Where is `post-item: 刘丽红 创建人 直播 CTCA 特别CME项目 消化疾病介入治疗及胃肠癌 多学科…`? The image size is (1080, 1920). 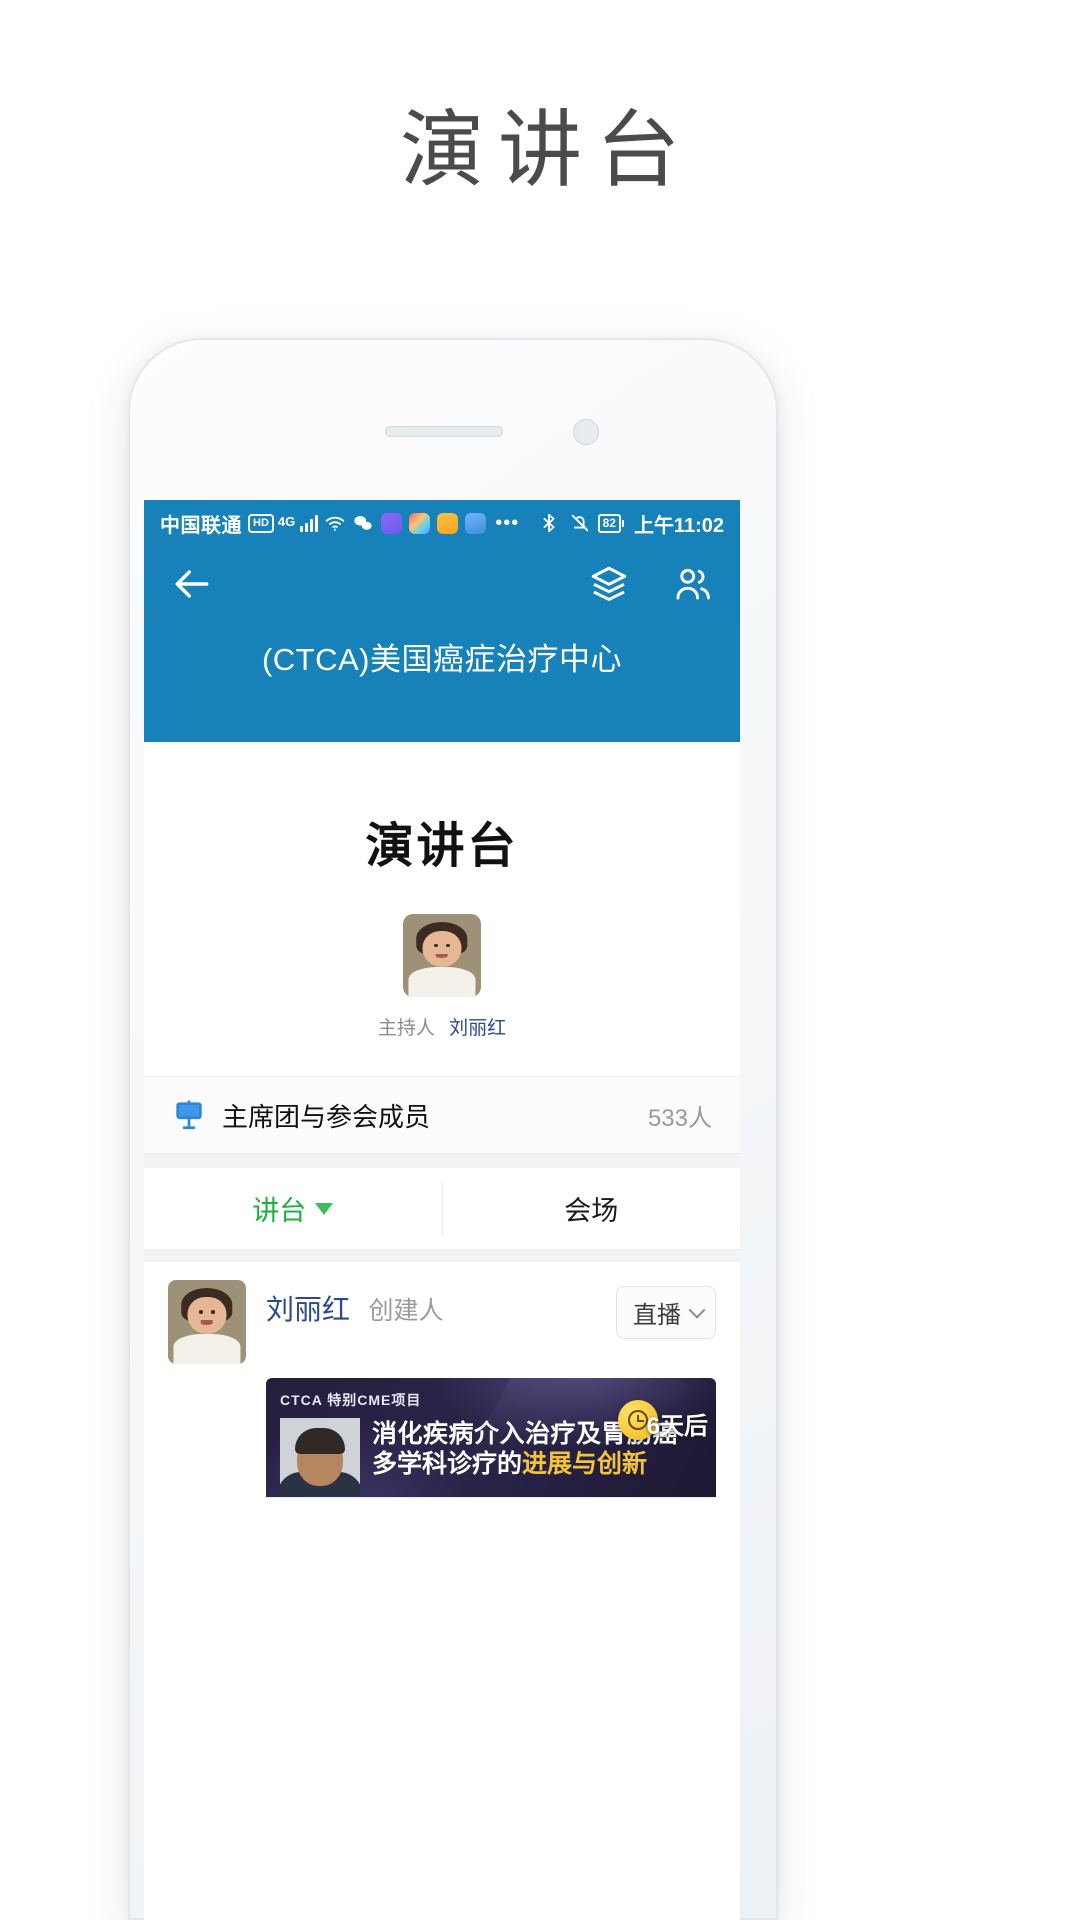 post-item: 刘丽红 创建人 直播 CTCA 特别CME项目 消化疾病介入治疗及胃肠癌 多学科… is located at coordinates (442, 1380).